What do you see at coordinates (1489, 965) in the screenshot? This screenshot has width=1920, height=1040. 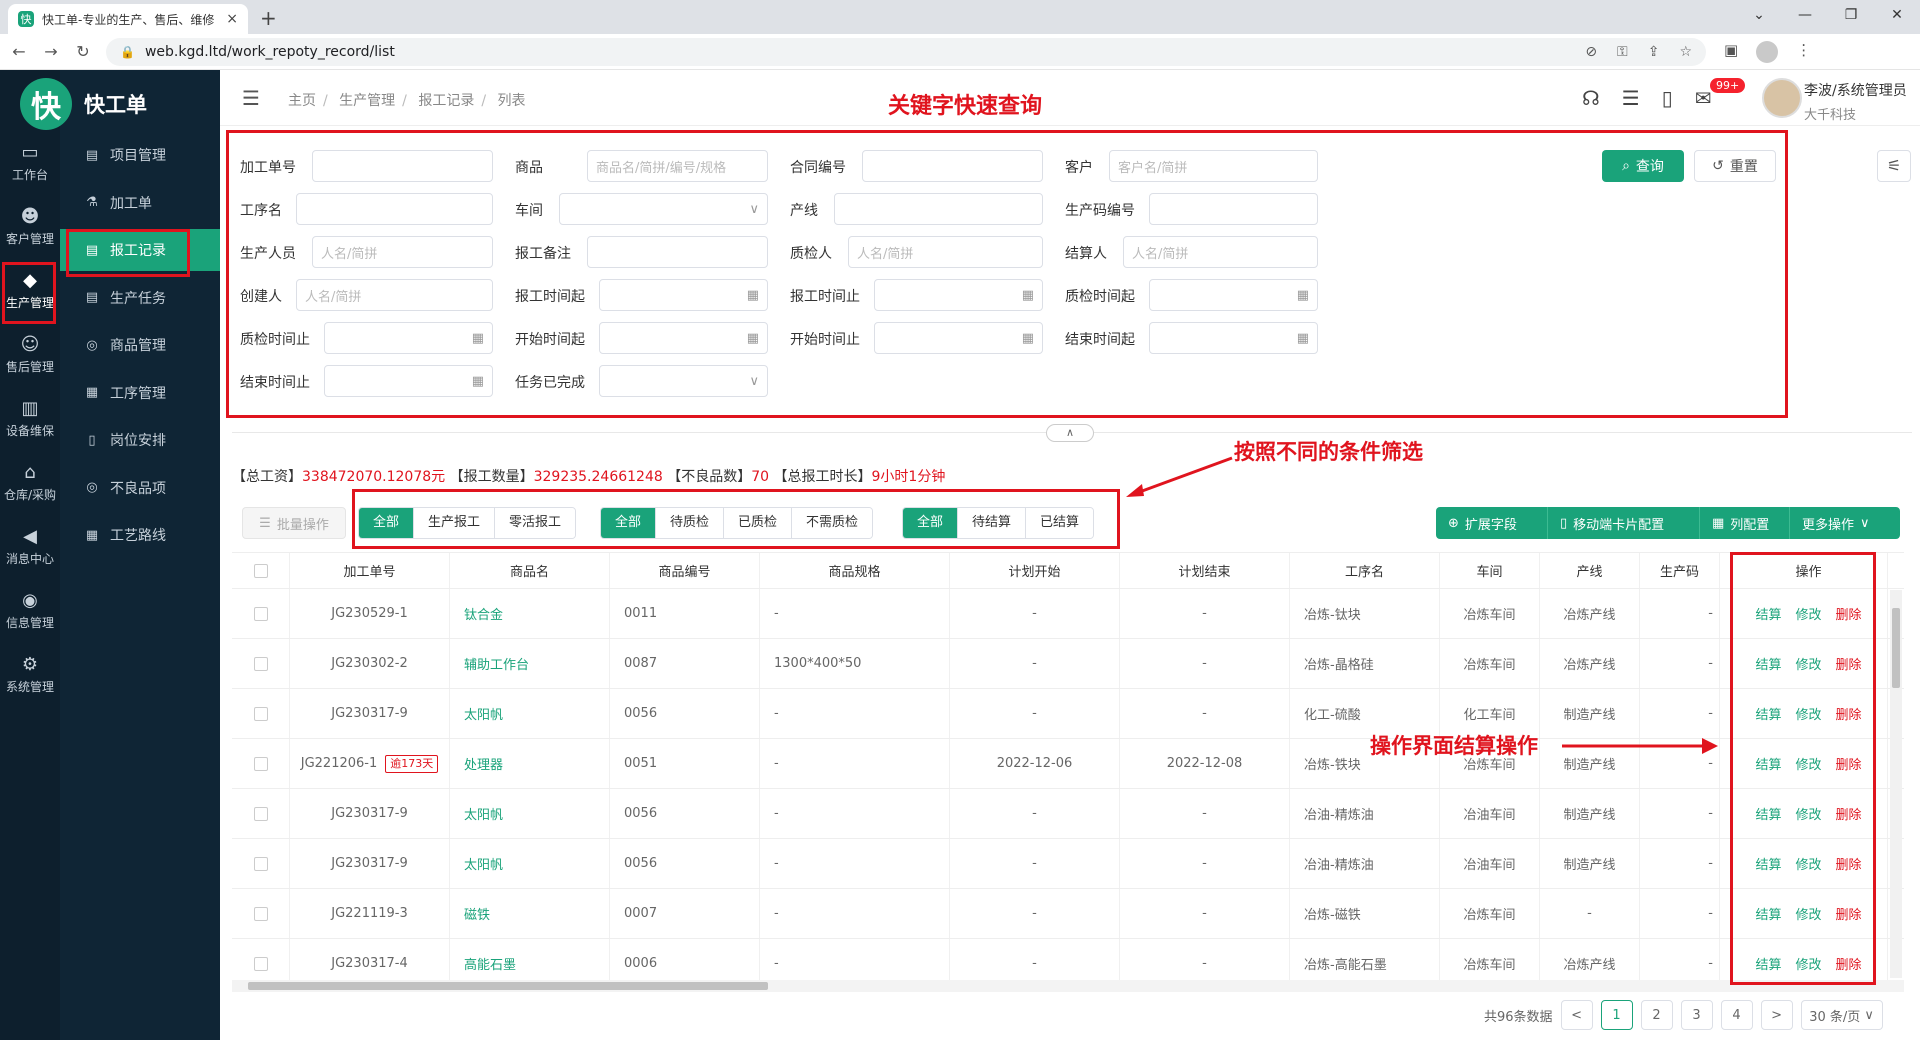 I see `cell-shop-value: 冶炼车间` at bounding box center [1489, 965].